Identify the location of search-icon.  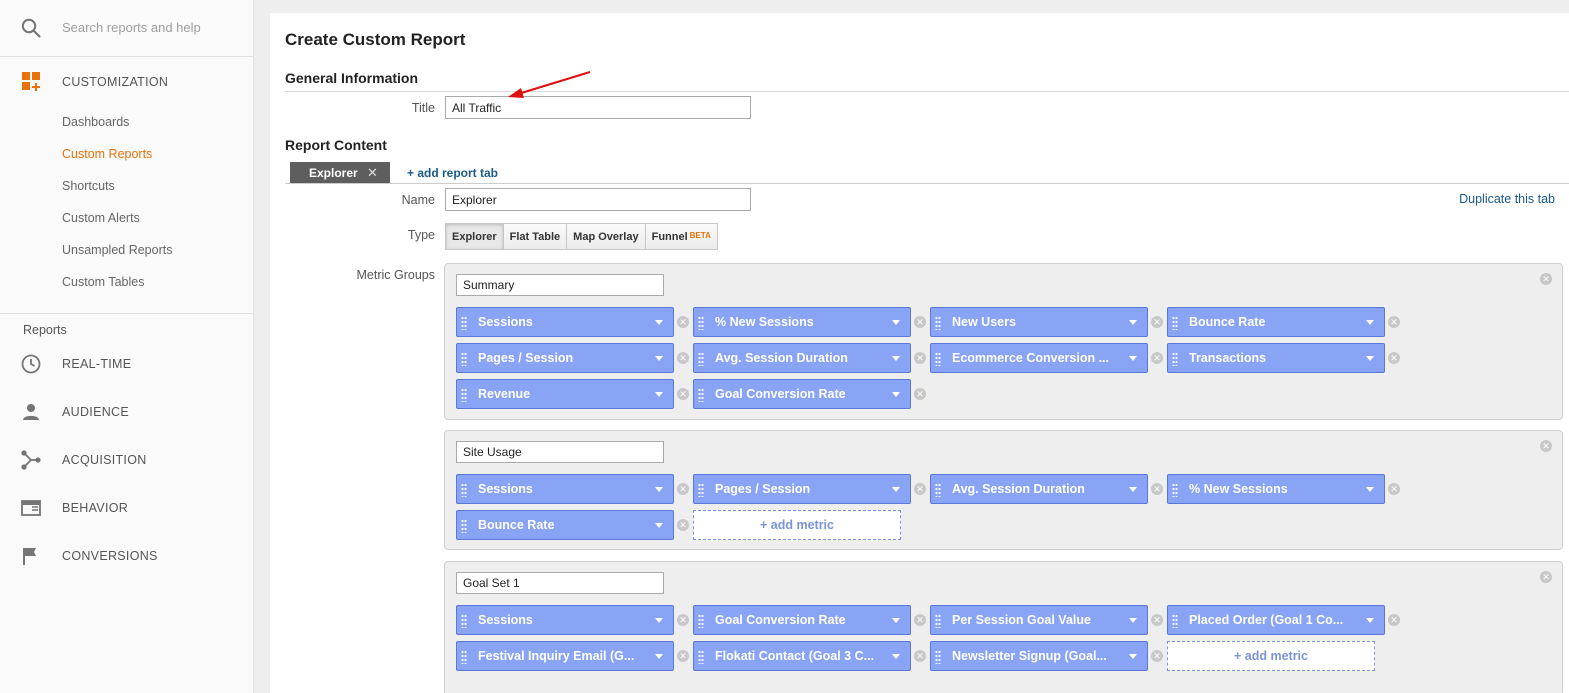
(31, 28).